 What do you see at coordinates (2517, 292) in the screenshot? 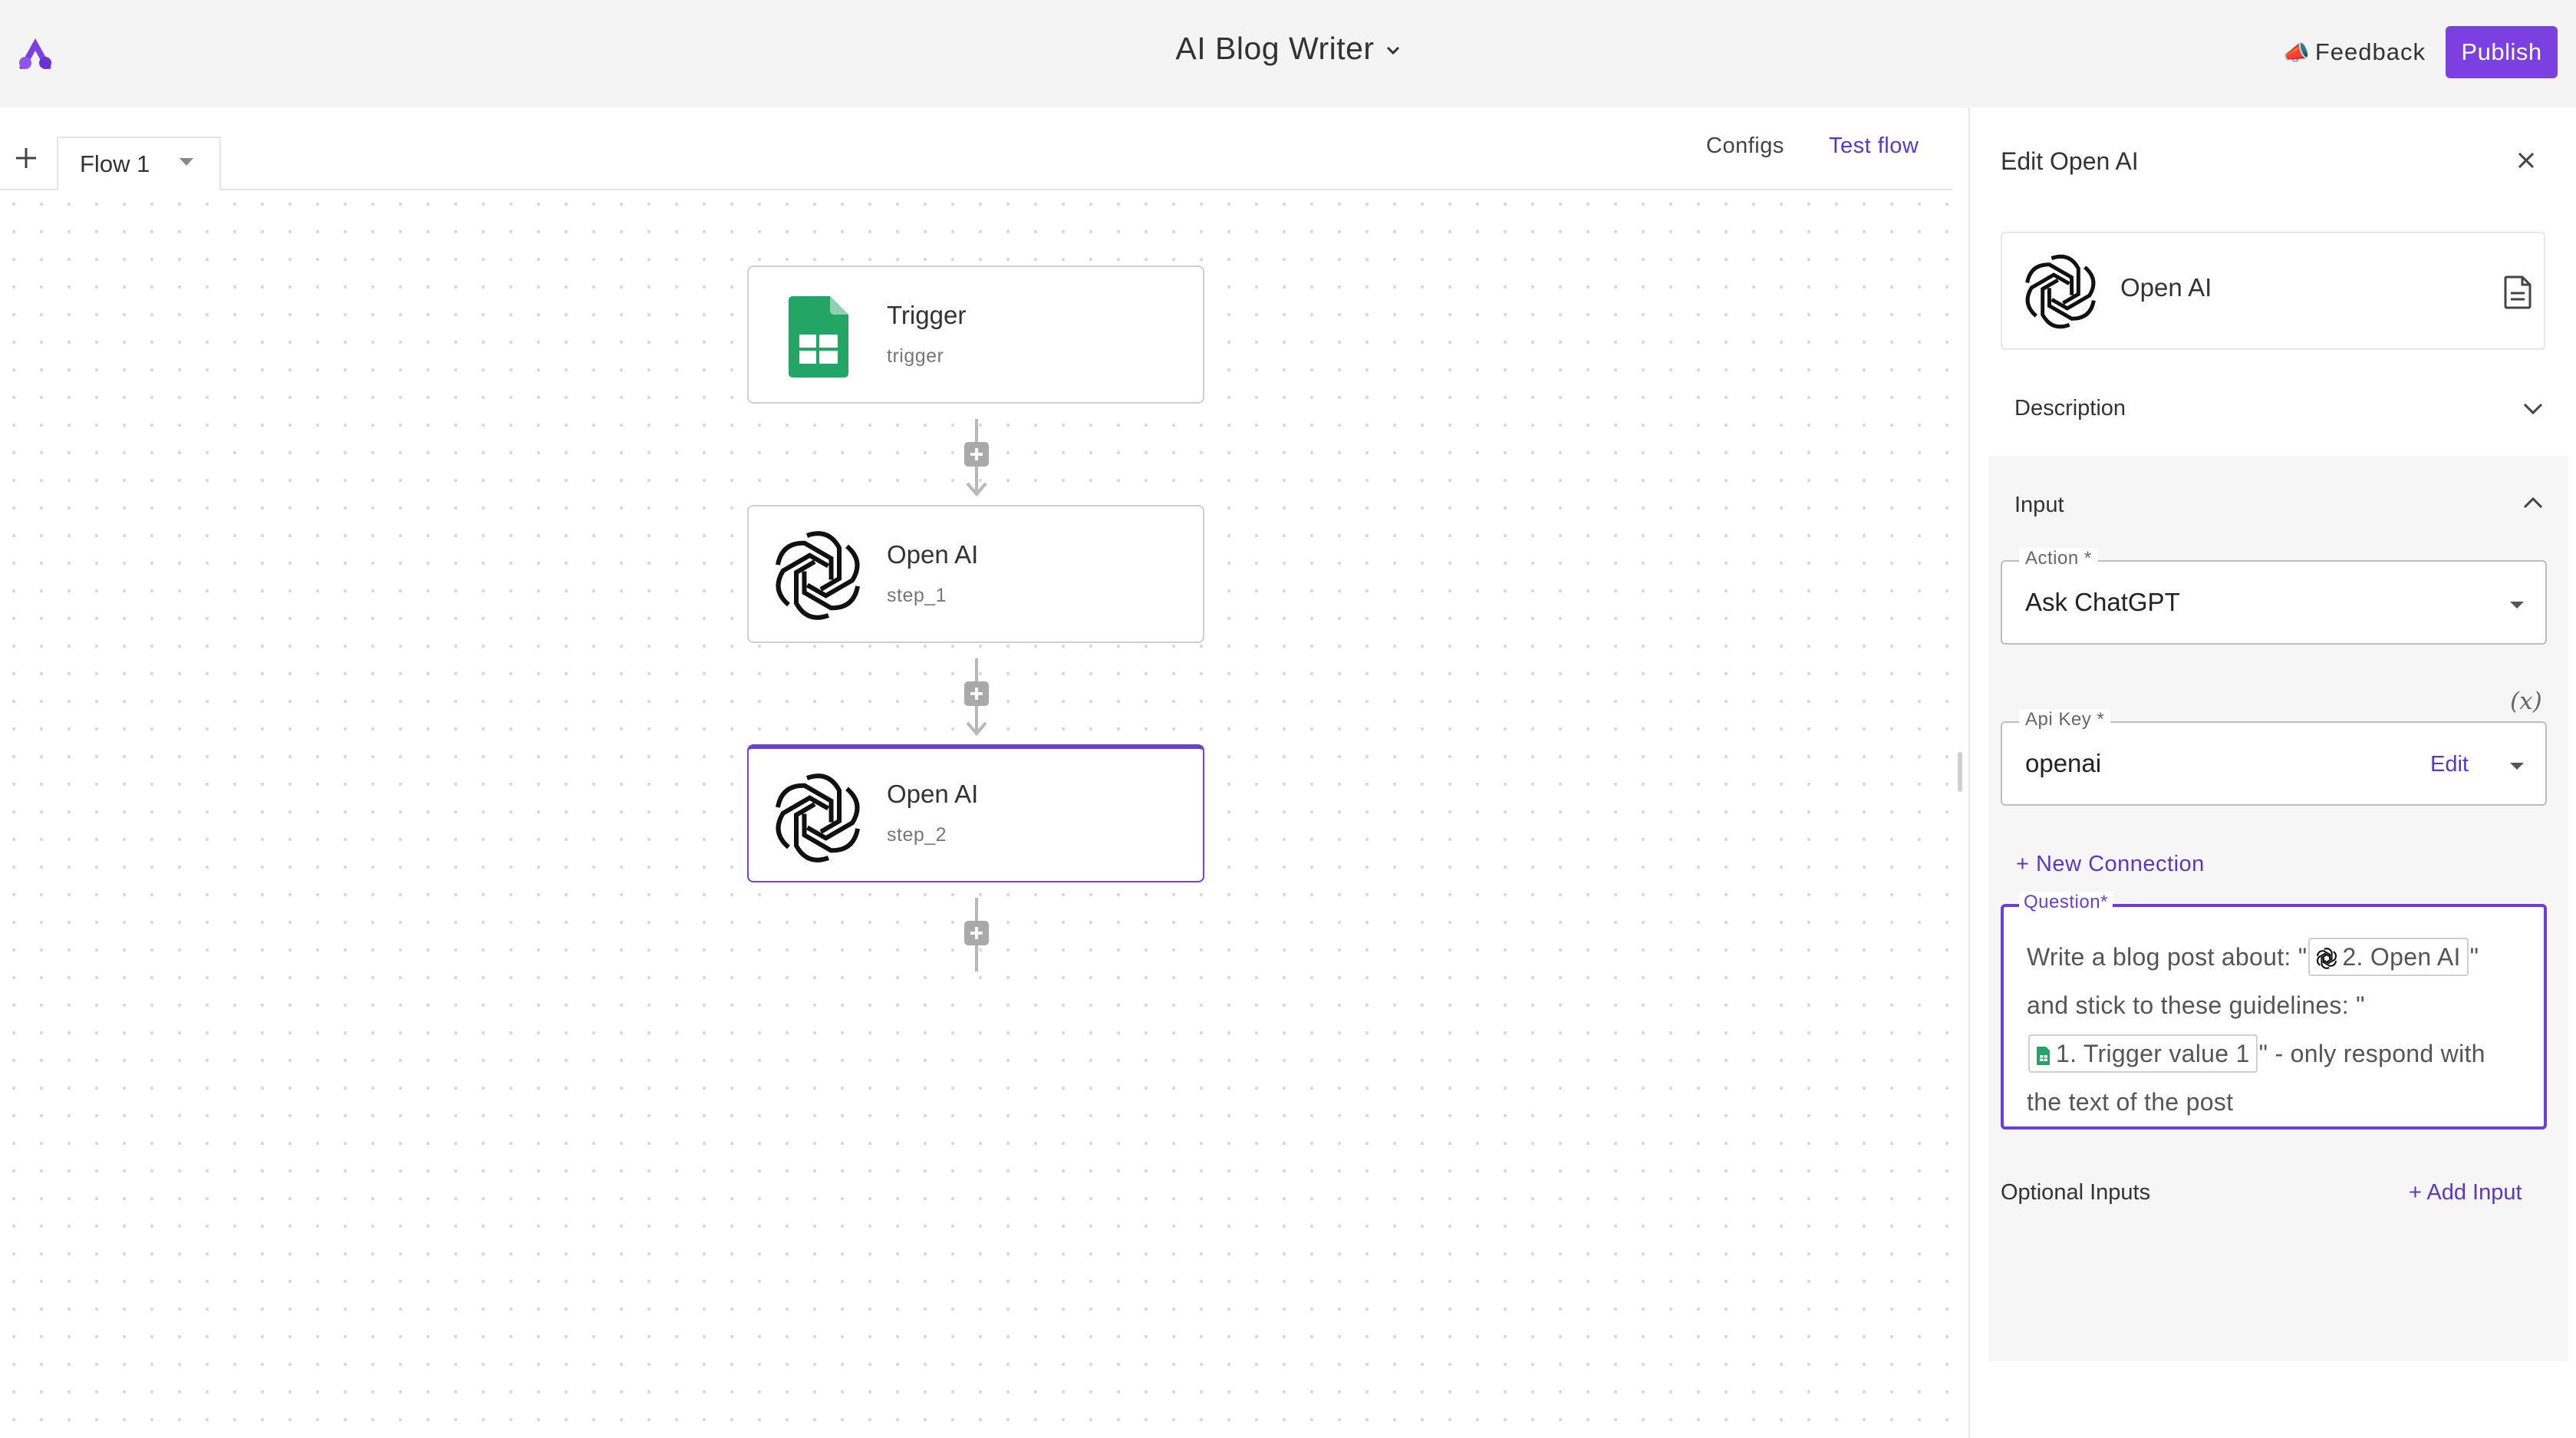
I see `document-icon` at bounding box center [2517, 292].